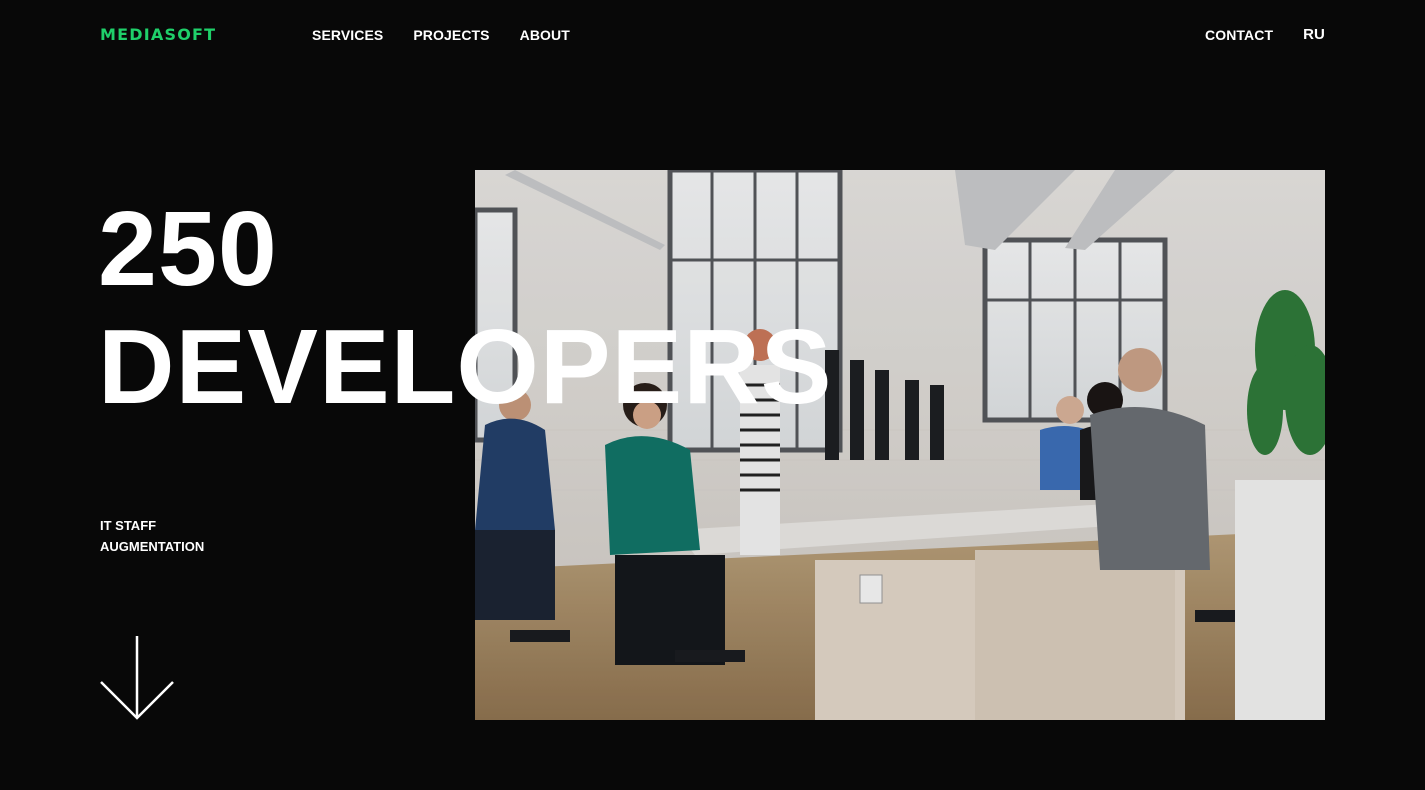 This screenshot has width=1425, height=790. I want to click on header-right: CONTACT RU, so click(1265, 35).